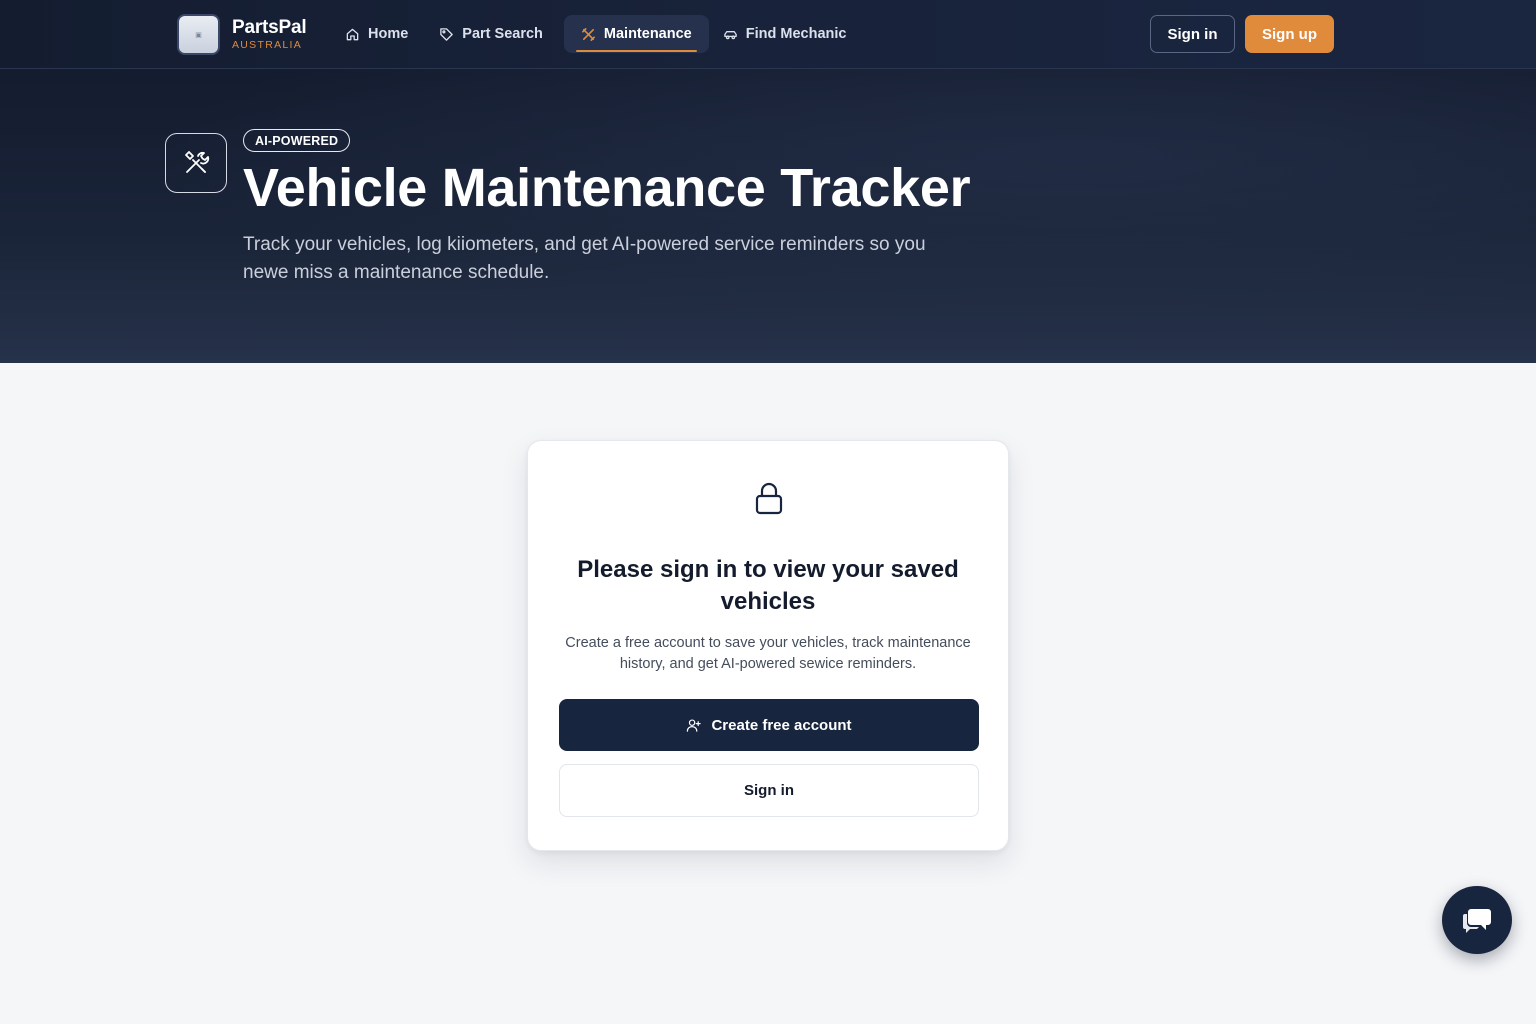  I want to click on nav-find-mechanic: Find Mechanic, so click(788, 34).